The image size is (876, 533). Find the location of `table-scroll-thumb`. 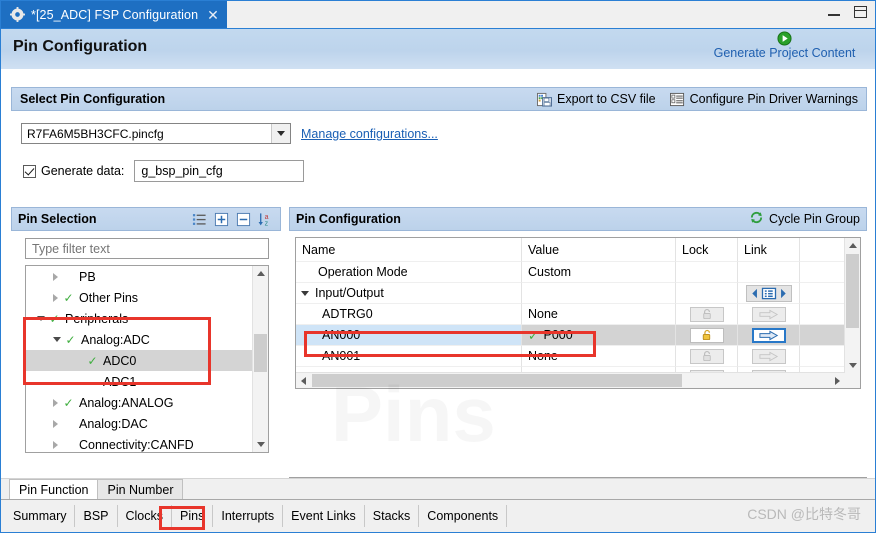

table-scroll-thumb is located at coordinates (852, 291).